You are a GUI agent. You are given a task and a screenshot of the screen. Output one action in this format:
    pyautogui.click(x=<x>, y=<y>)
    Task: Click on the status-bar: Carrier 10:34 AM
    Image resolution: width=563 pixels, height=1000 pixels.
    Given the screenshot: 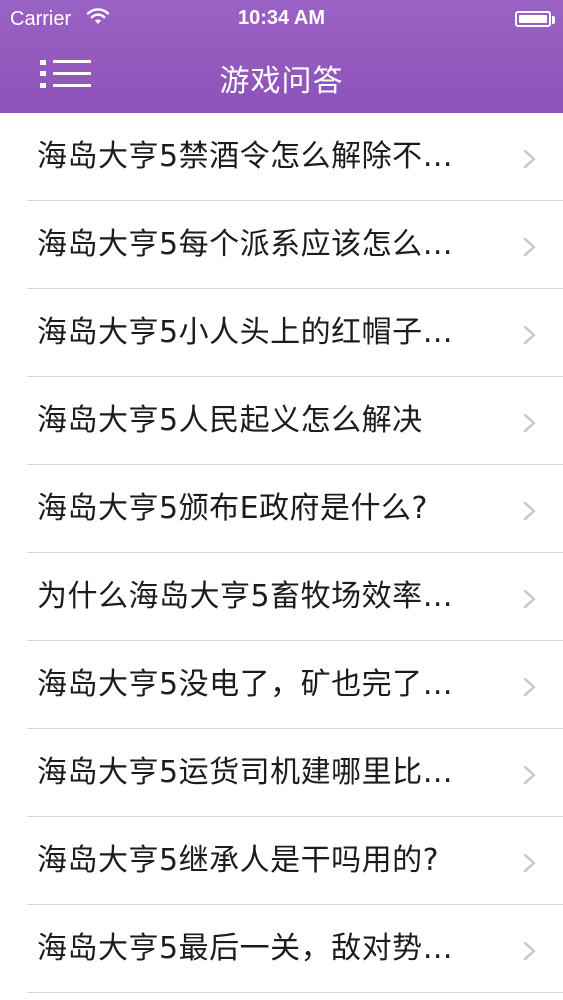 What is the action you would take?
    pyautogui.click(x=281, y=19)
    